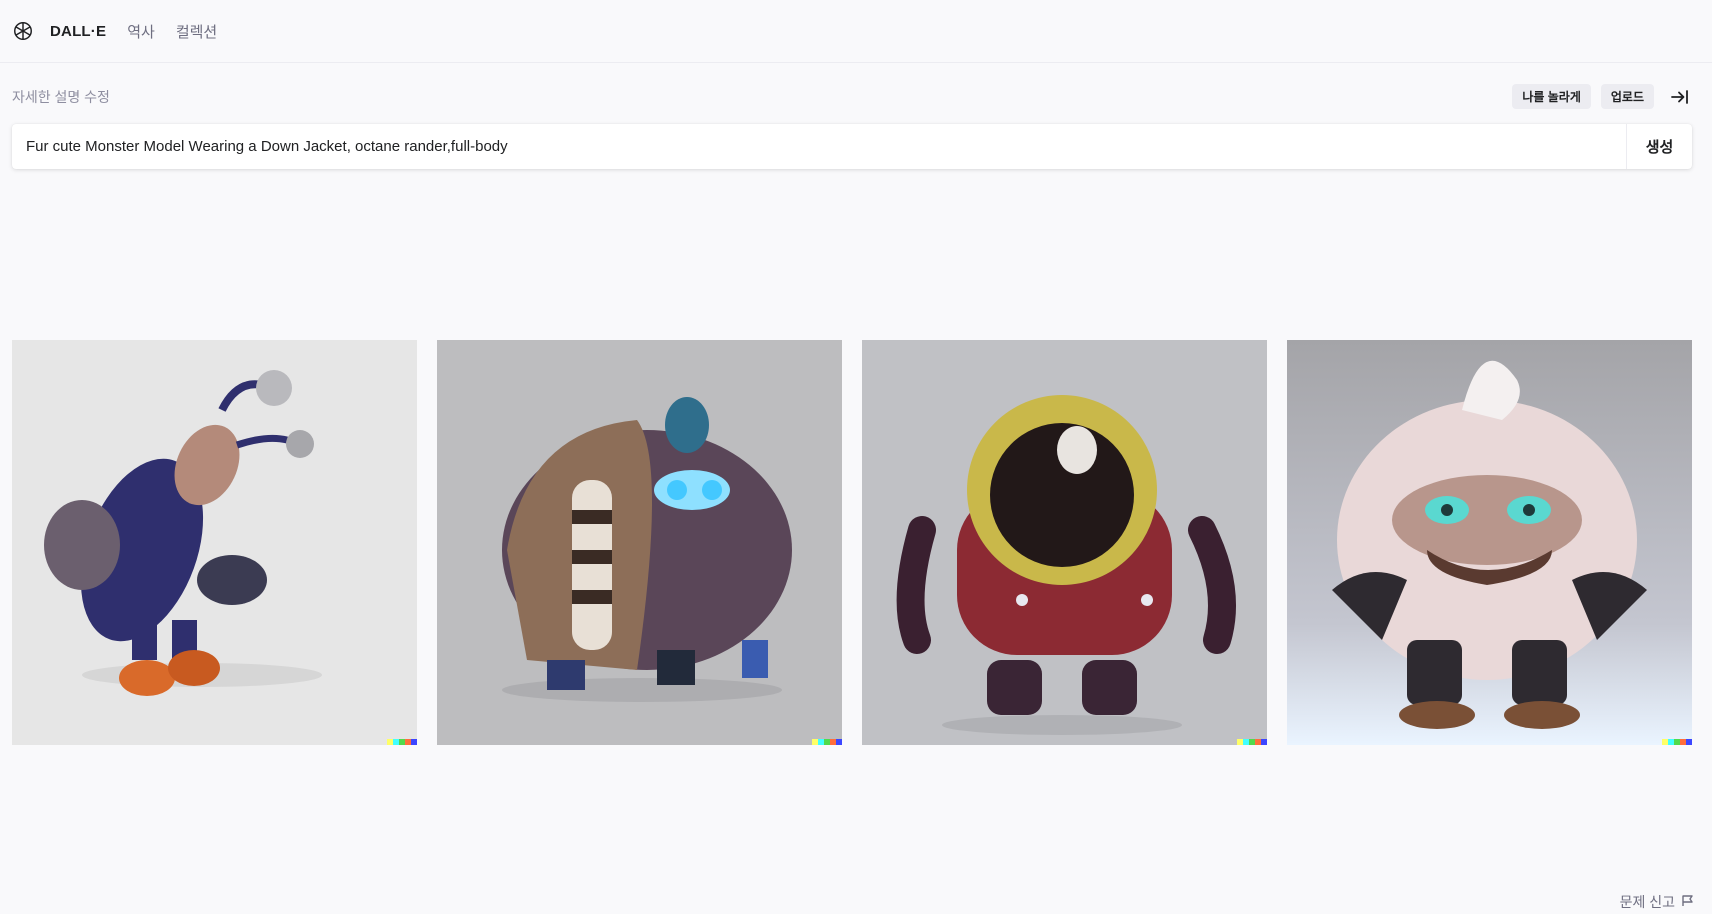  I want to click on prompt-label: 자세한 설명 수정, so click(61, 97).